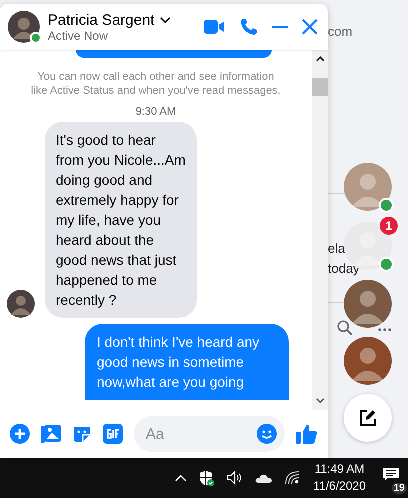  What do you see at coordinates (121, 220) in the screenshot?
I see `received-message: It's good to hear from you Nicole...Am doing good and extremely happy for my life, have you heard about the good news that just happened to me recently ?` at bounding box center [121, 220].